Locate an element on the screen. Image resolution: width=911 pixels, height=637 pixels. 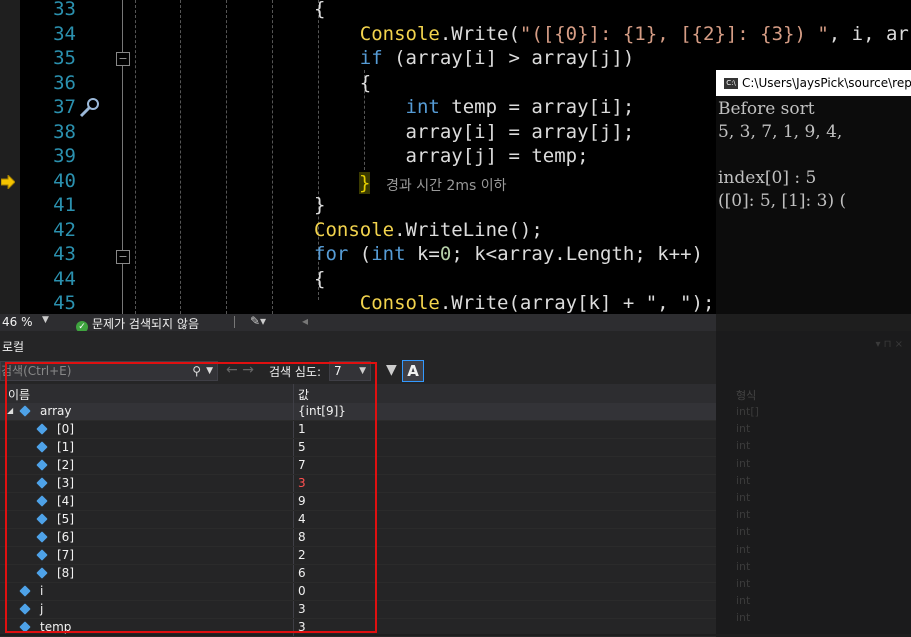
search-nav-arrows: ← → is located at coordinates (240, 370).